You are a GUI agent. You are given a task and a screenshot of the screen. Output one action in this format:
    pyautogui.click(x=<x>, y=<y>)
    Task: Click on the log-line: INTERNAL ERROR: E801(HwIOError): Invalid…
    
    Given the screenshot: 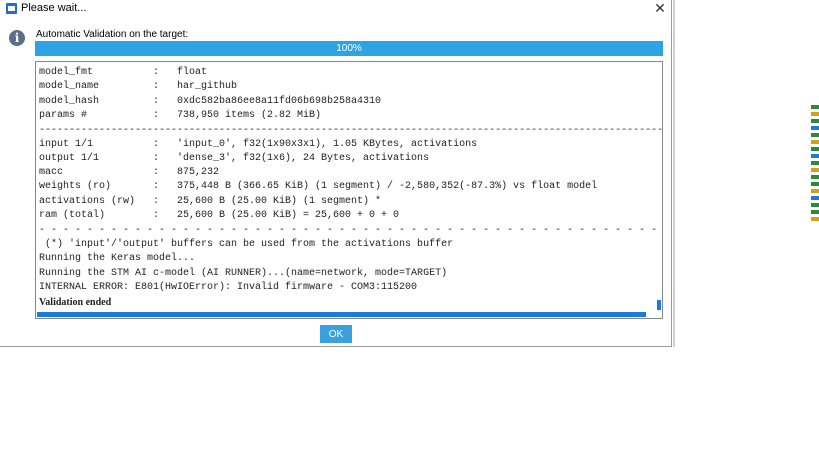 What is the action you would take?
    pyautogui.click(x=228, y=287)
    